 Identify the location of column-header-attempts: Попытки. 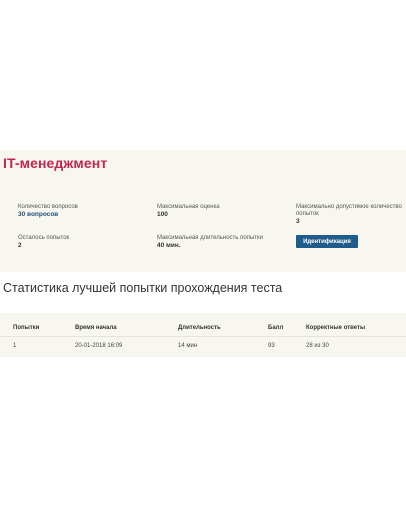
(26, 328).